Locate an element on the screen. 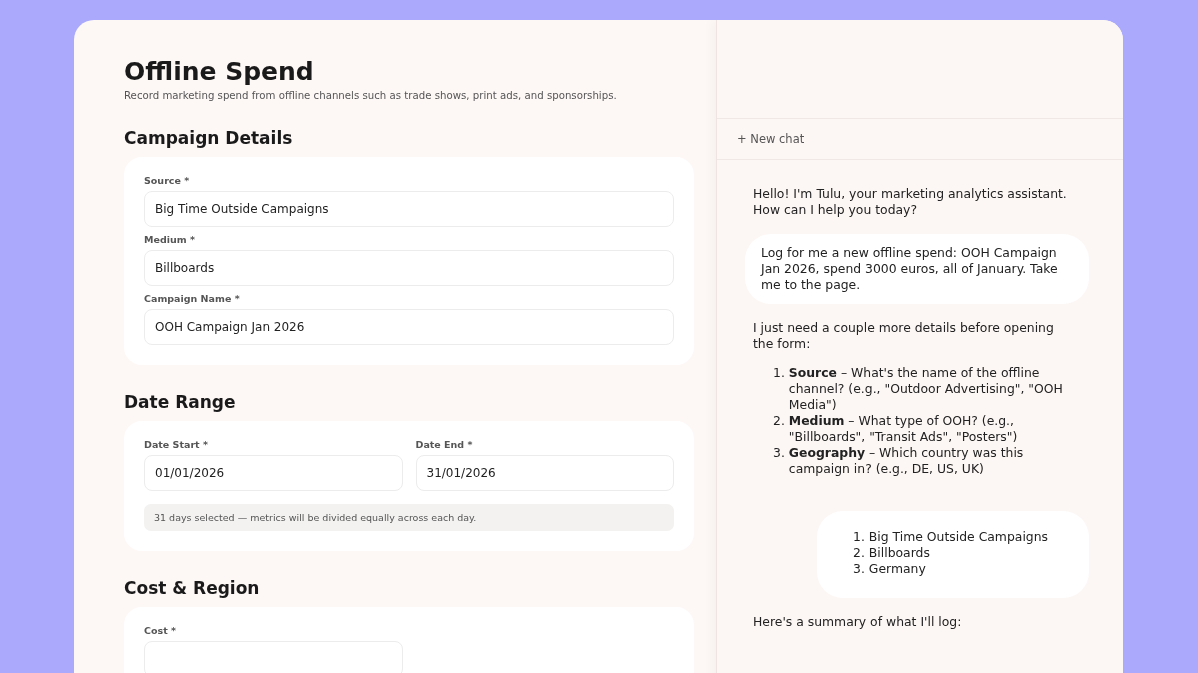 This screenshot has width=1198, height=673. list-item-text: Medium – What type of OOH? (e.g., "Billboards", "Transit Ads", "Posters") is located at coordinates (903, 429).